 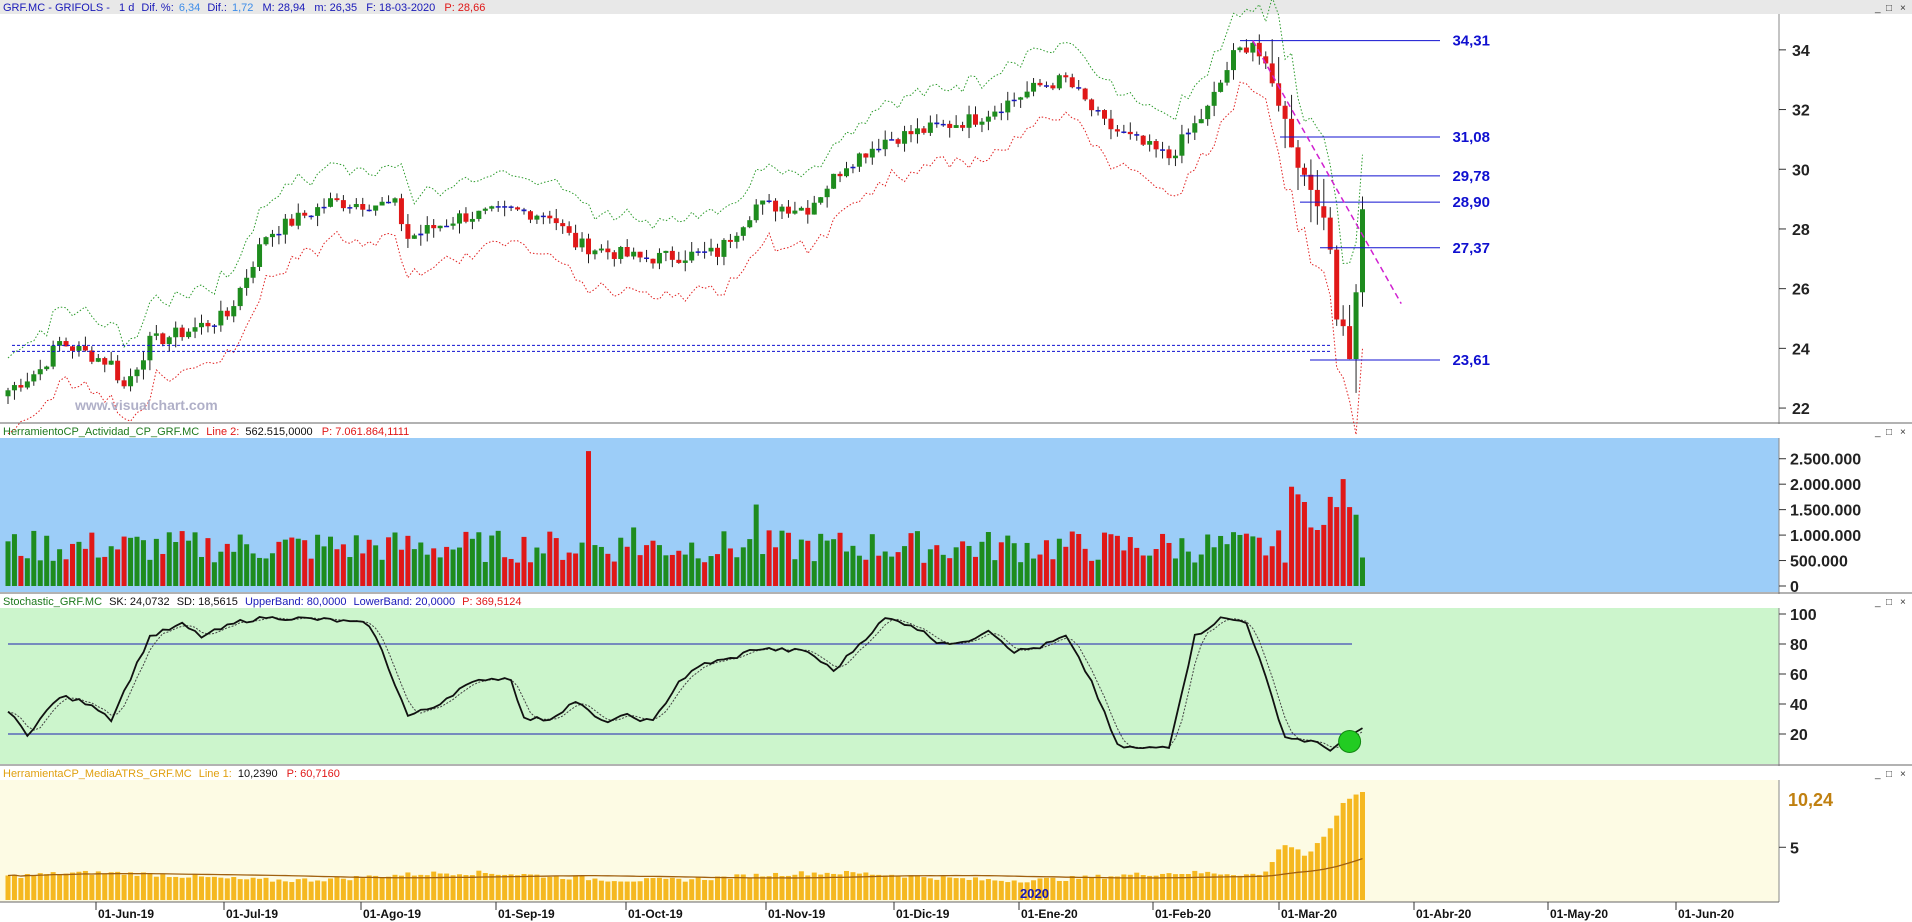 I want to click on price-axis-label: 24, so click(x=1801, y=349).